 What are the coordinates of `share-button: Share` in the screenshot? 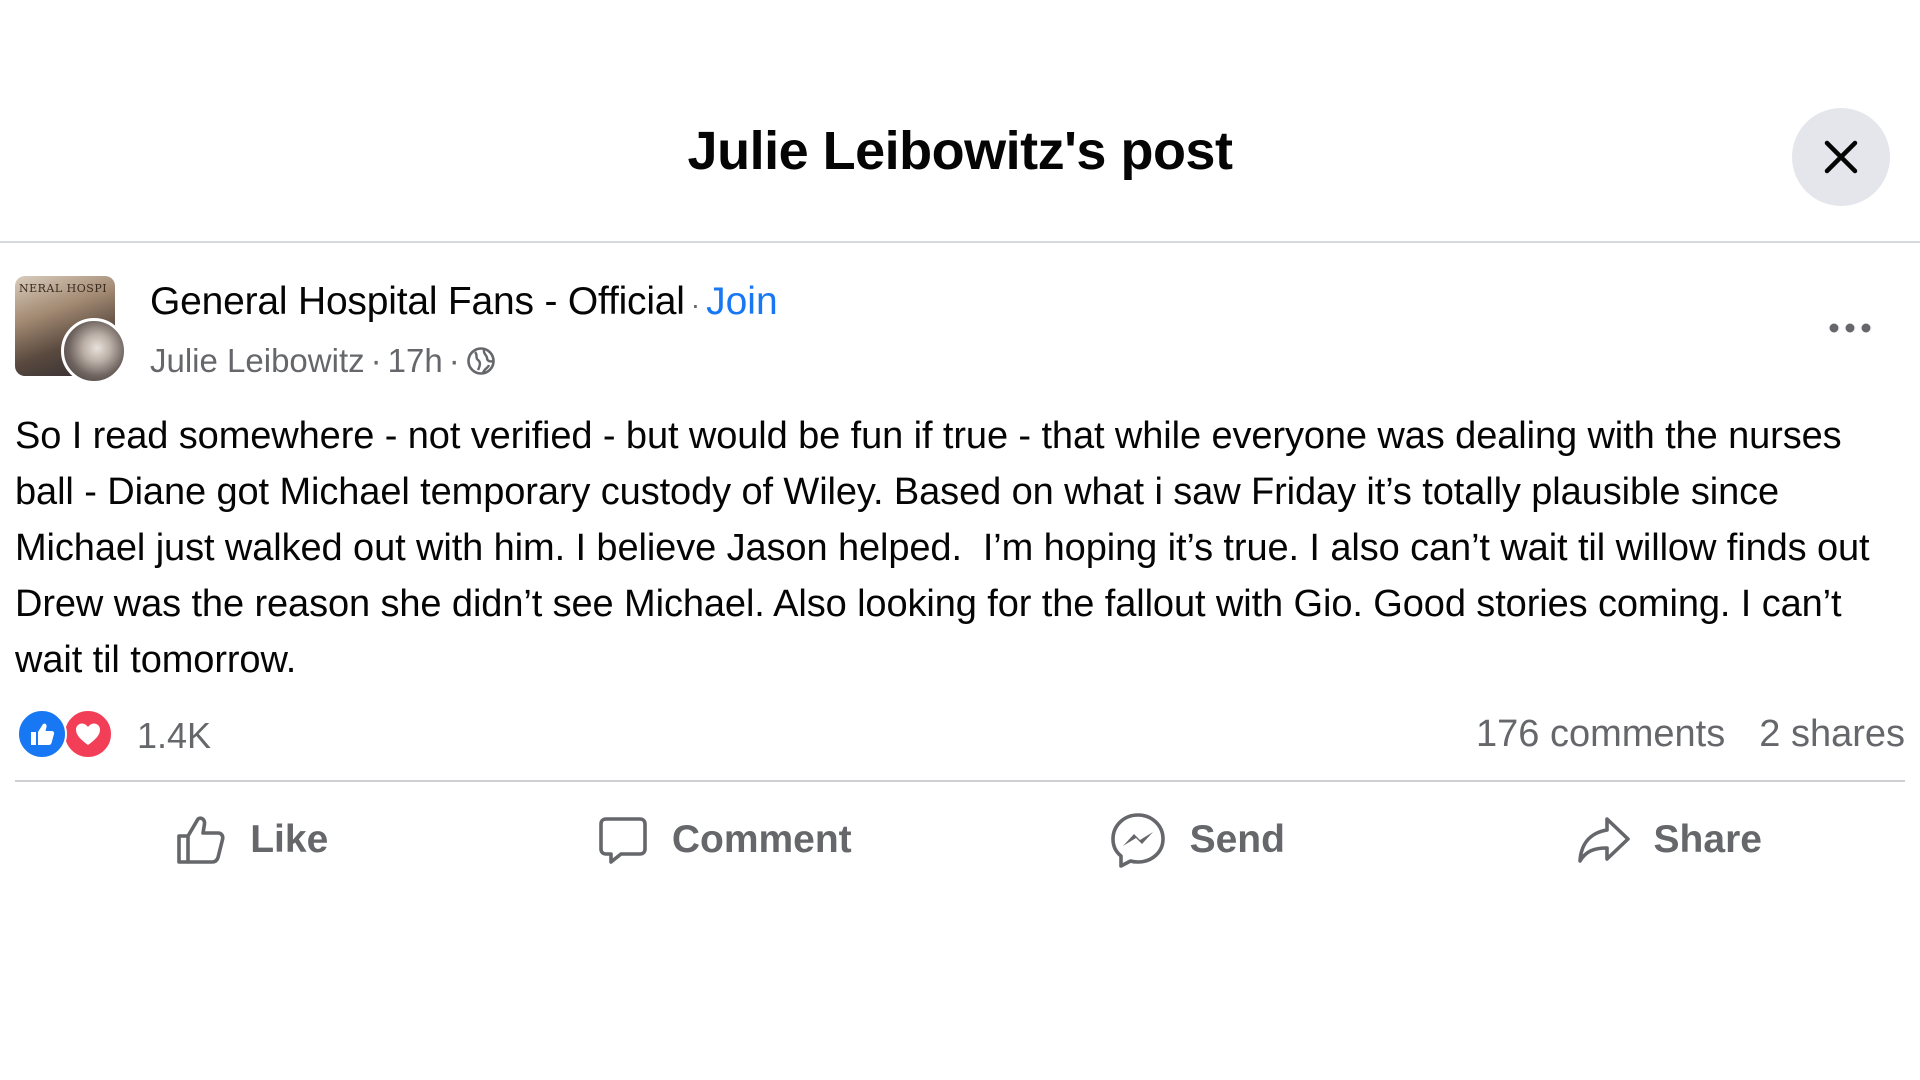 It's located at (1669, 840).